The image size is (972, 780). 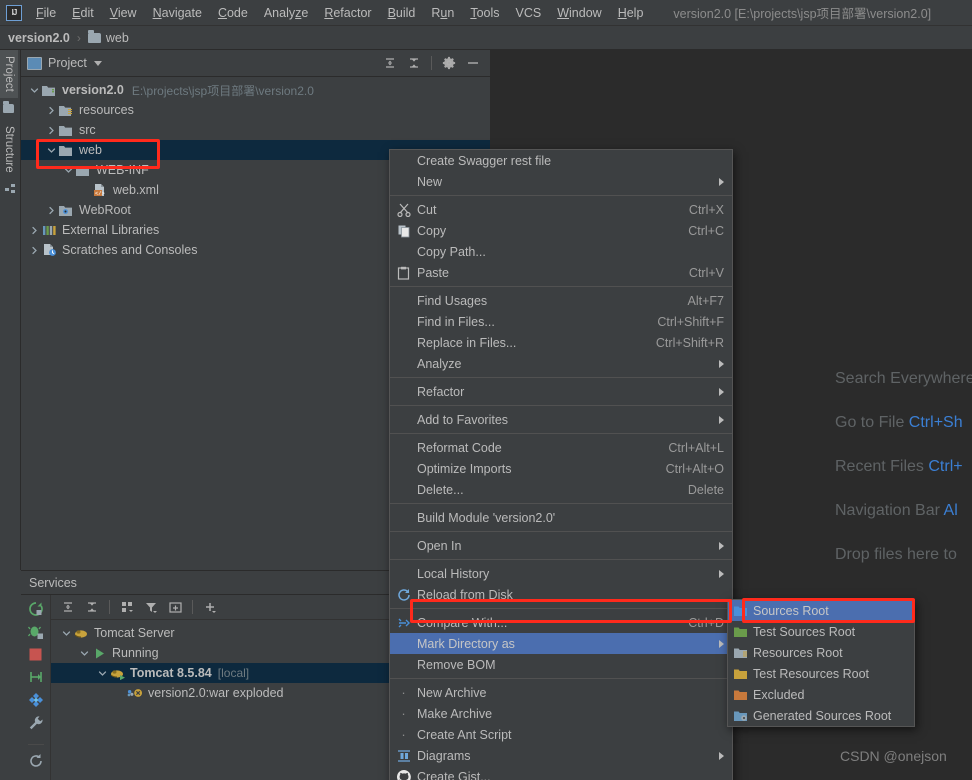 I want to click on menu-item-create-swagger-rest-file: Create Swagger rest file, so click(x=561, y=160).